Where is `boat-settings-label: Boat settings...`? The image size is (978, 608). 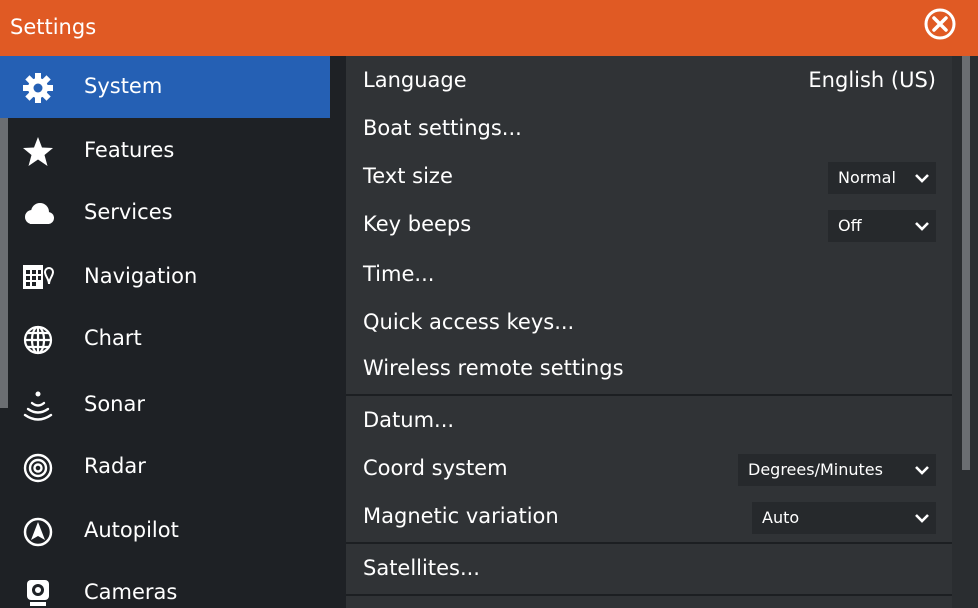 boat-settings-label: Boat settings... is located at coordinates (442, 128).